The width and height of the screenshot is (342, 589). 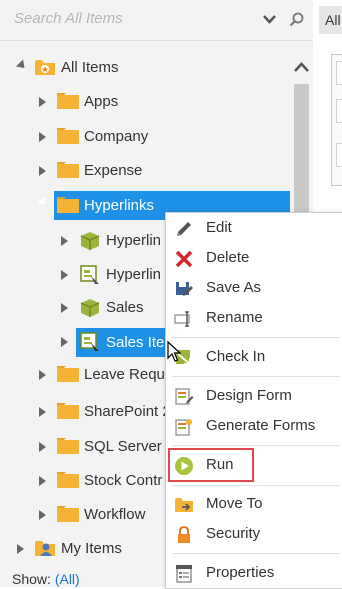 What do you see at coordinates (31, 579) in the screenshot?
I see `show-label: Show:` at bounding box center [31, 579].